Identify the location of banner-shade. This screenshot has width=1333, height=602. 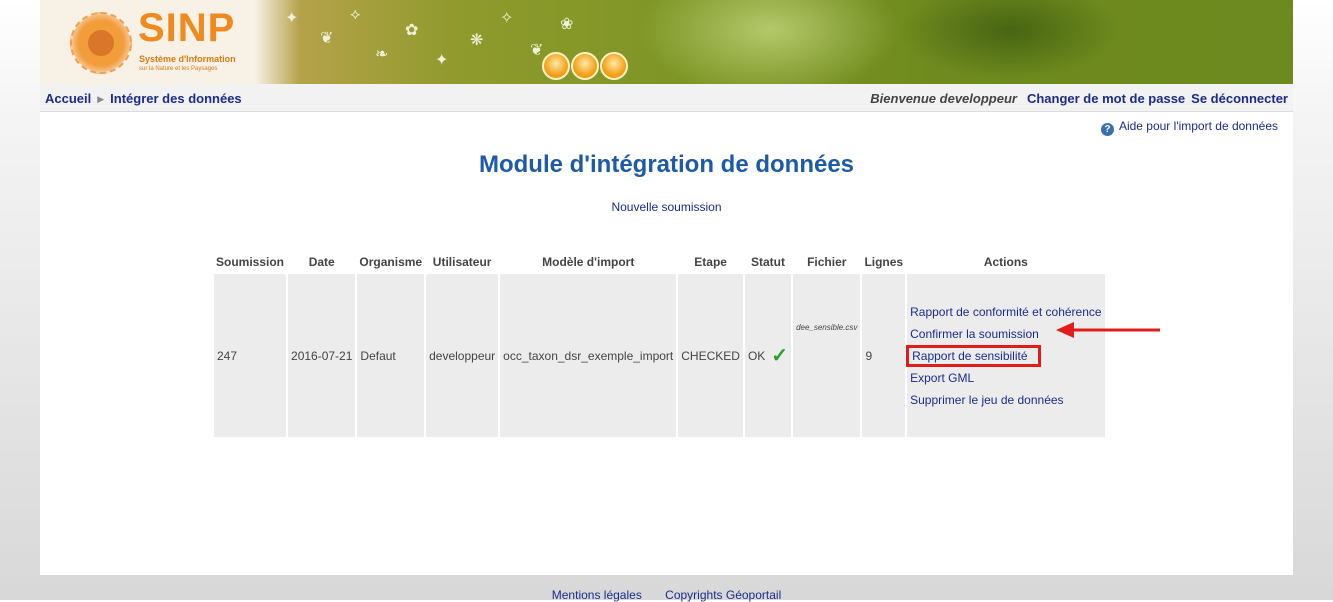
(1010, 40).